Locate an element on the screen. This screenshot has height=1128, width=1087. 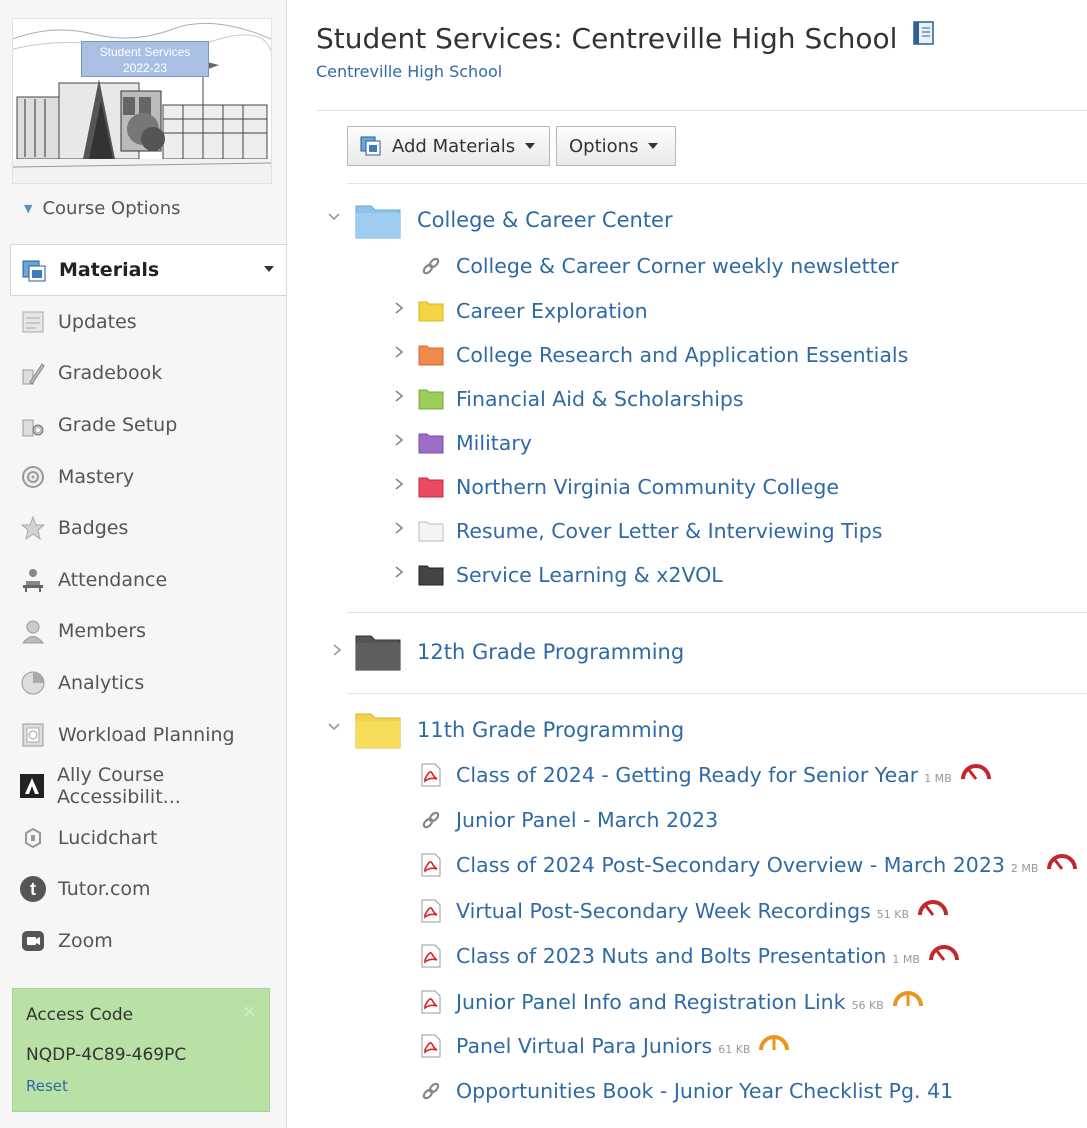
folder-row-college-career-center: College & Career Center is located at coordinates (514, 220).